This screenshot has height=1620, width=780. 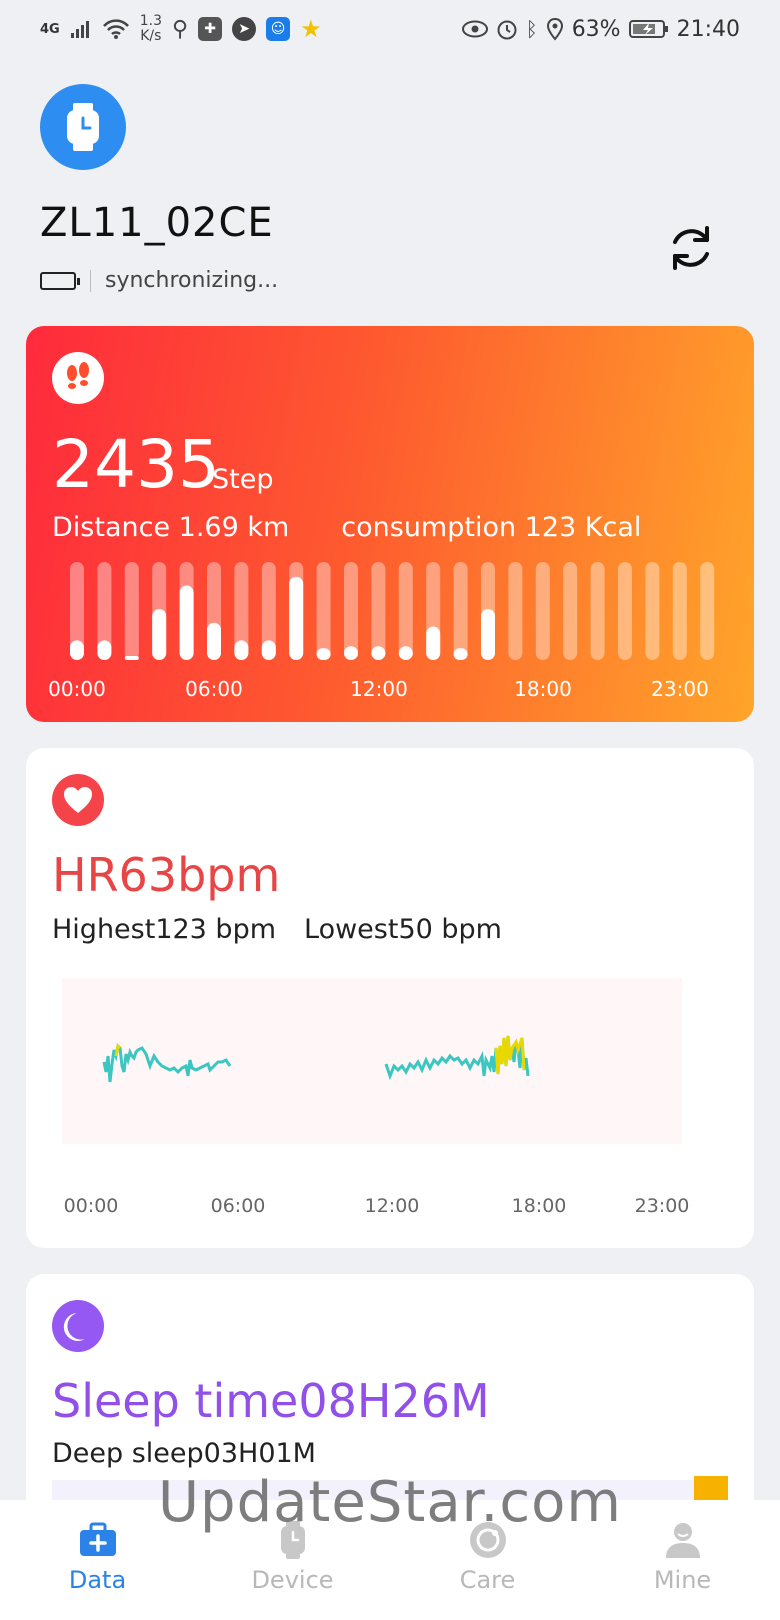 I want to click on divider, so click(x=90, y=280).